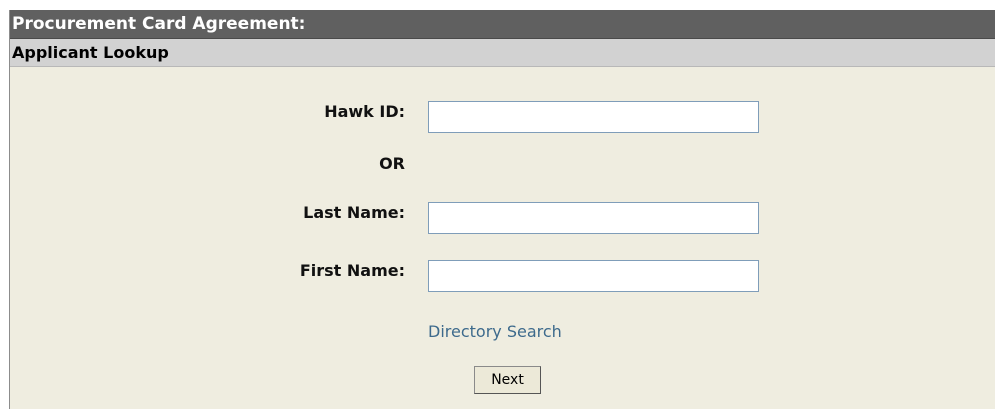 This screenshot has height=409, width=995. Describe the element at coordinates (593, 218) in the screenshot. I see `last-name-input` at that location.